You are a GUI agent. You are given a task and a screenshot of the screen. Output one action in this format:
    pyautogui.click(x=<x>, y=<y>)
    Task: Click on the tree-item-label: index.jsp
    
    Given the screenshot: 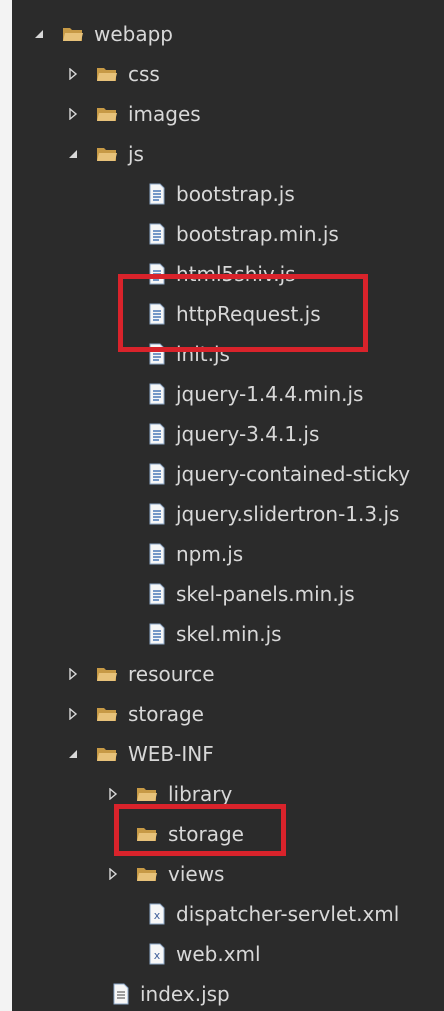 What is the action you would take?
    pyautogui.click(x=185, y=994)
    